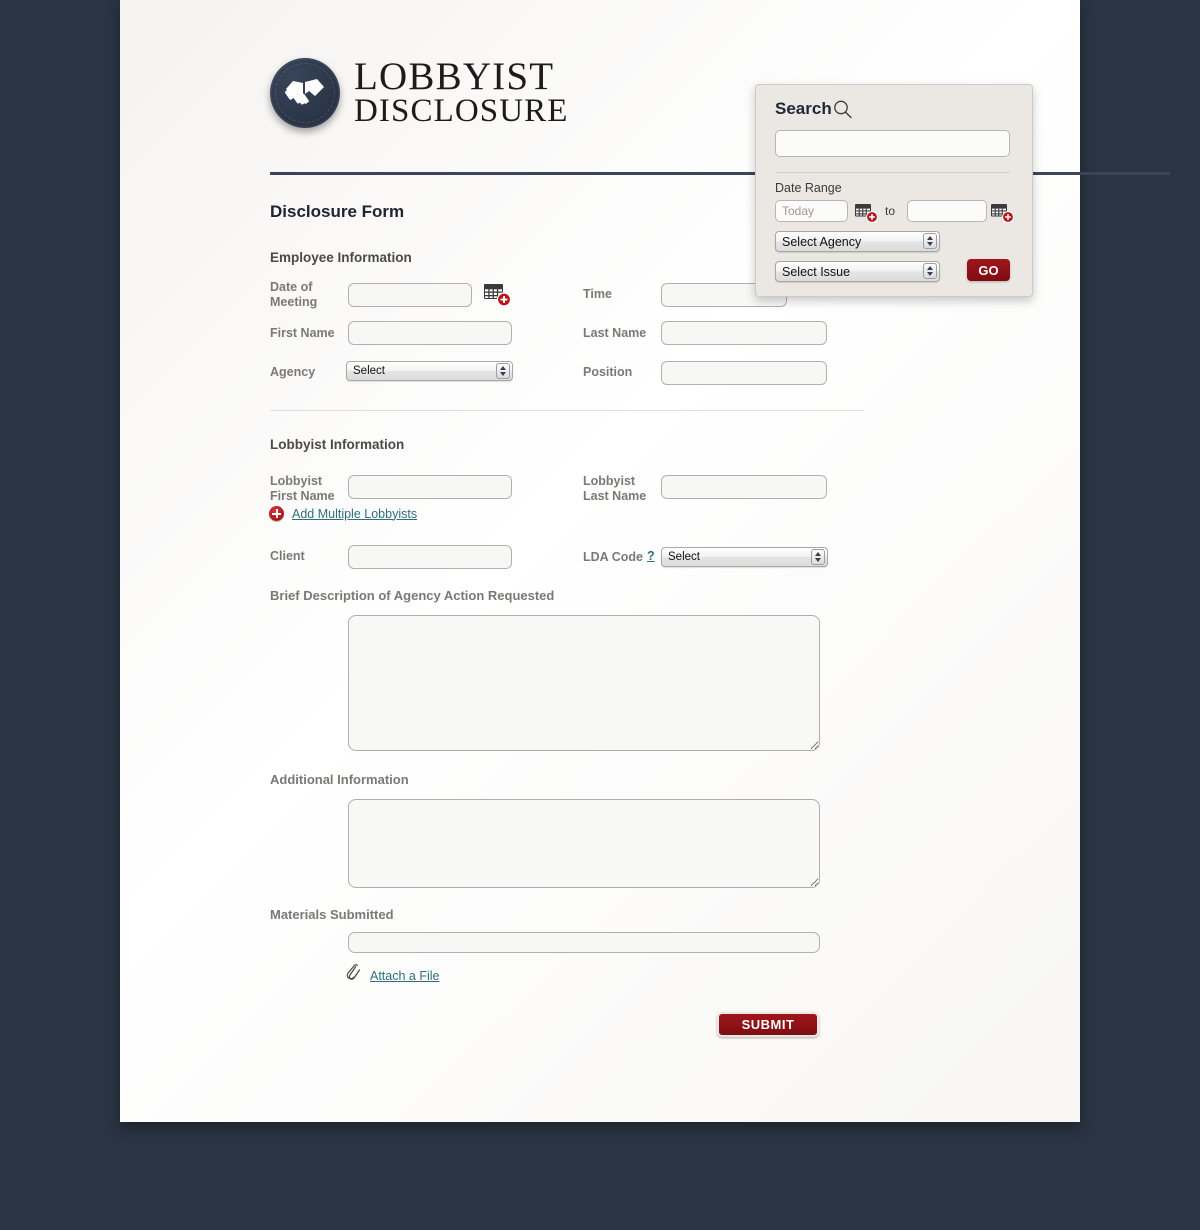  Describe the element at coordinates (302, 333) in the screenshot. I see `label-first-name: First Name` at that location.